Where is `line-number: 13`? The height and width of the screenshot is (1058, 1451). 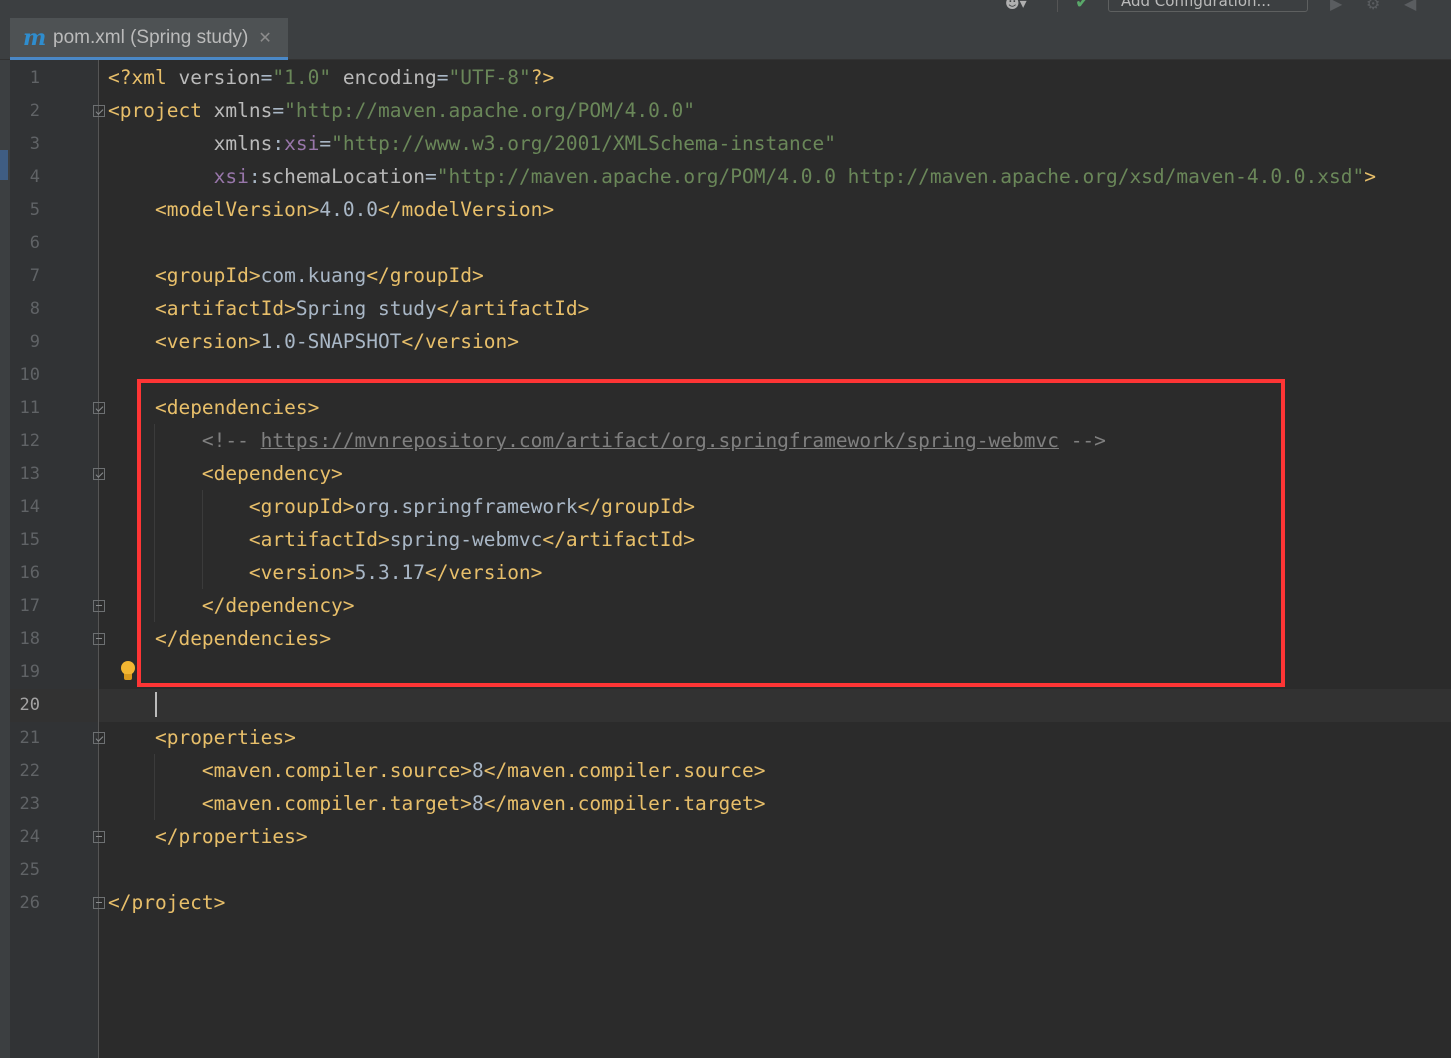 line-number: 13 is located at coordinates (25, 474).